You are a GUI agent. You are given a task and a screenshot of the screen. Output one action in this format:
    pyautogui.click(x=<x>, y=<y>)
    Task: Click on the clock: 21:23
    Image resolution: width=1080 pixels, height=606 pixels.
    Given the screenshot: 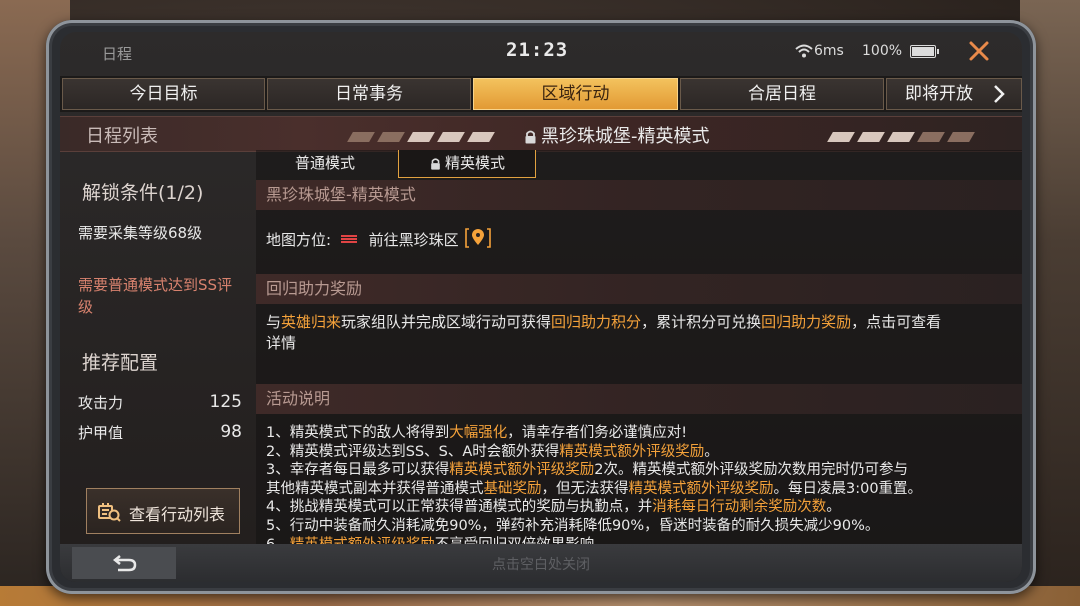 What is the action you would take?
    pyautogui.click(x=537, y=50)
    